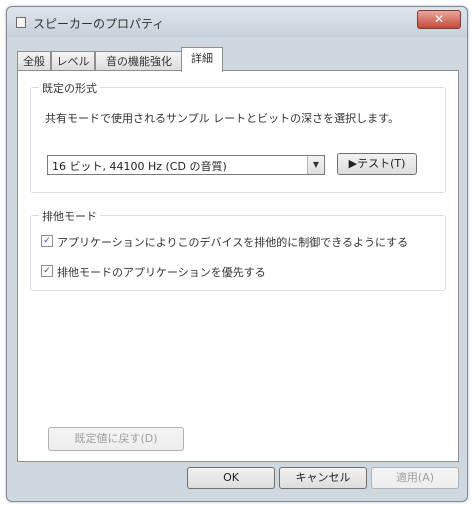 The image size is (474, 506). What do you see at coordinates (161, 272) in the screenshot?
I see `priority-exclusive-label: 排他モードのアプリケーションを優先する` at bounding box center [161, 272].